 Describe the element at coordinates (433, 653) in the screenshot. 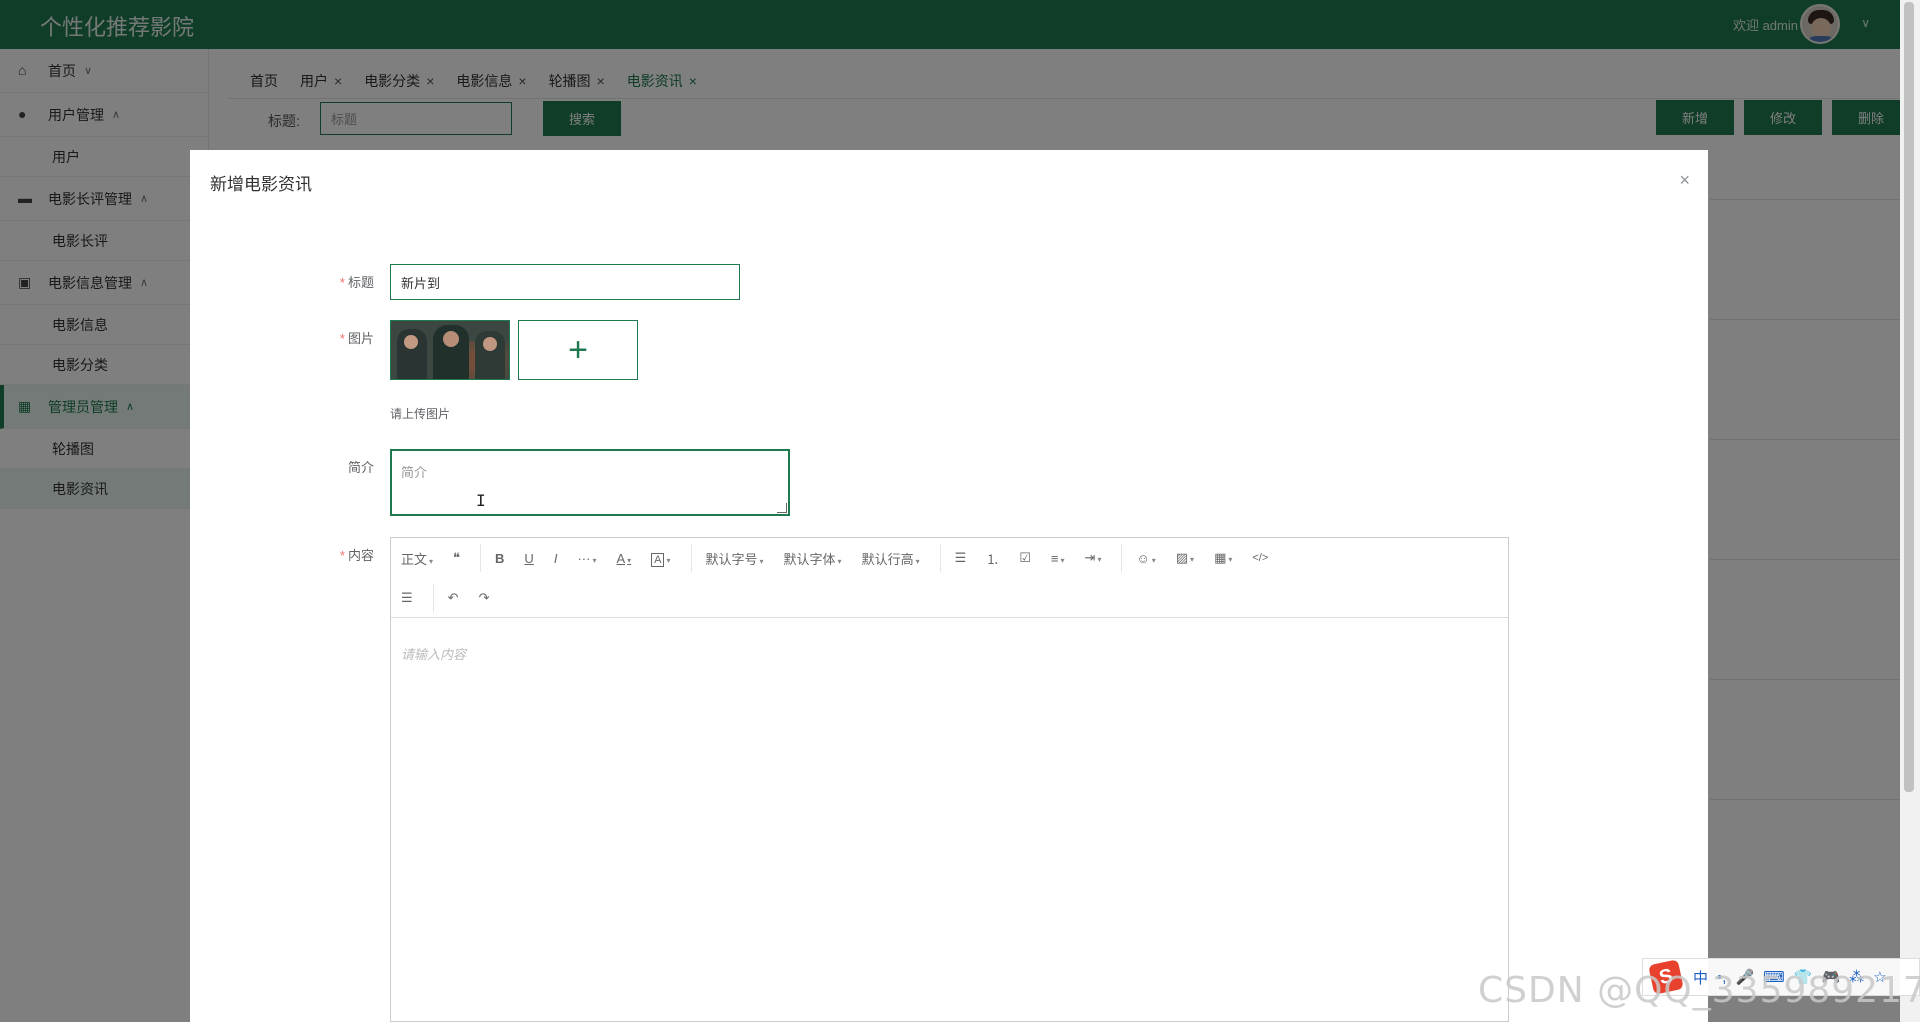

I see `editor-placeholder: 请输入内容` at that location.